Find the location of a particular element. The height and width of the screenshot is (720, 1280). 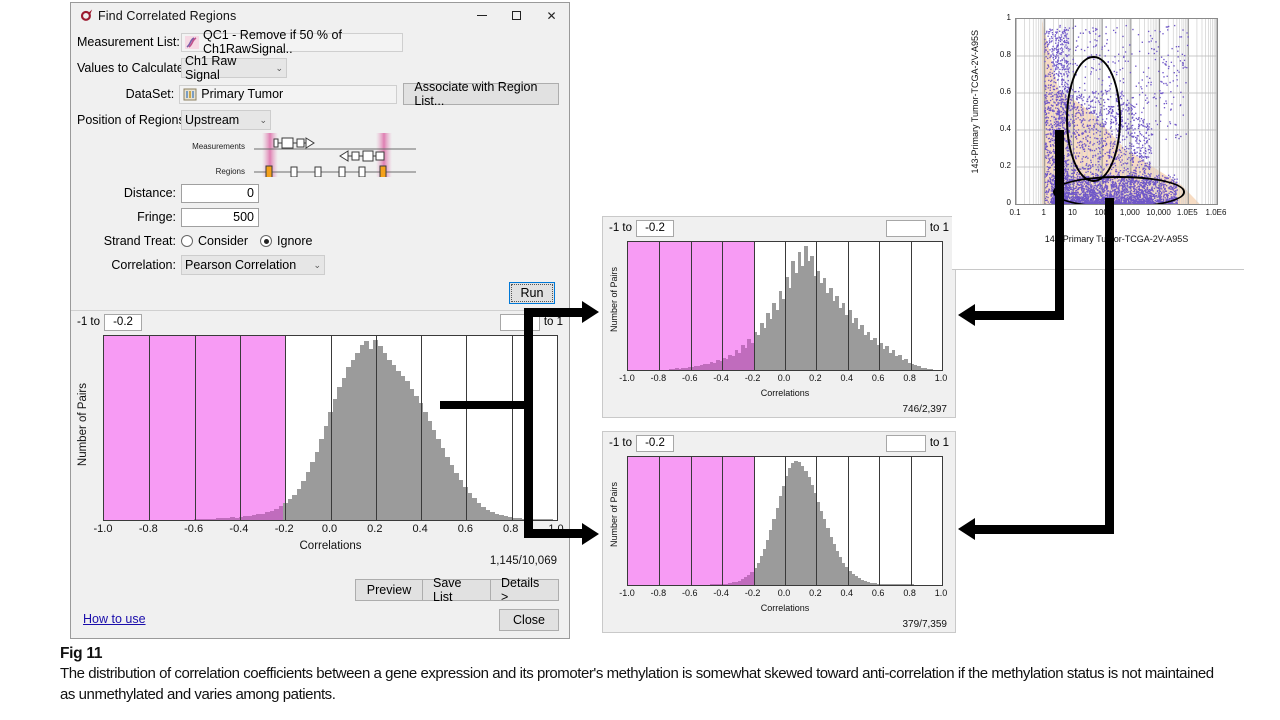

connector-scatter-circle-horizontal is located at coordinates (1019, 315).